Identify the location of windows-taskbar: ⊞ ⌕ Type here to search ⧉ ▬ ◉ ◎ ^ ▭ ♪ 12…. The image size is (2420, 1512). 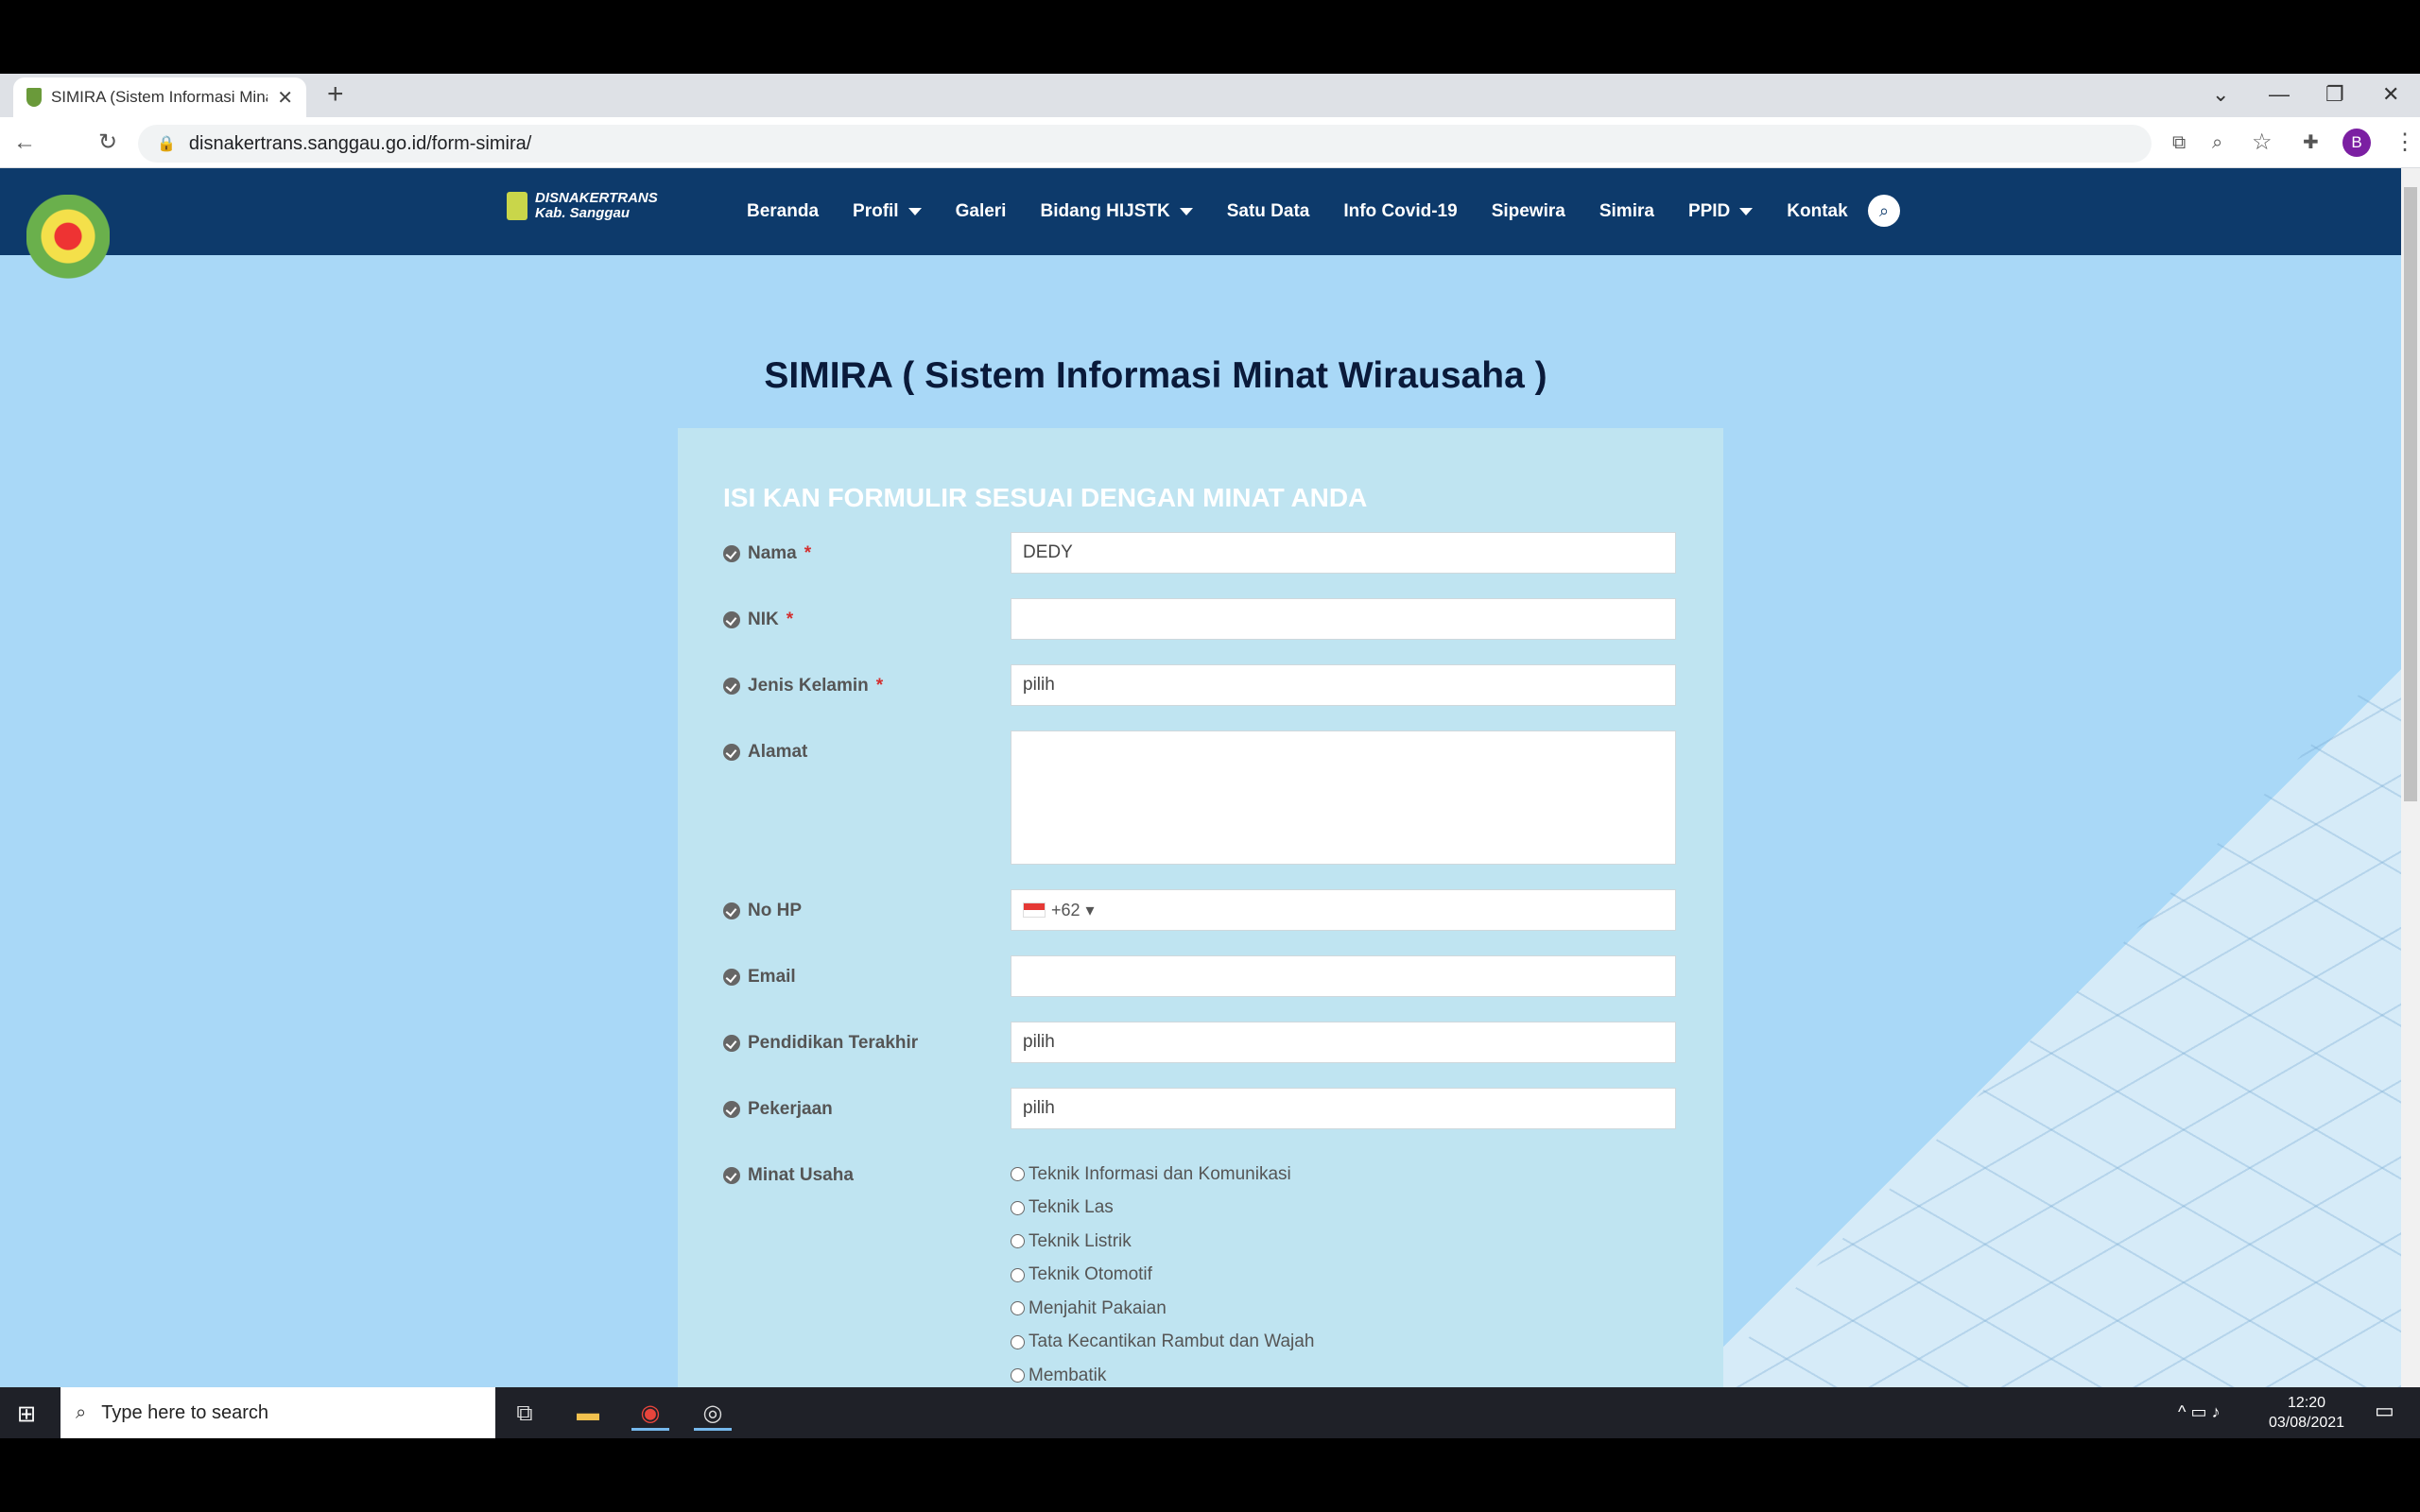
(1210, 1412).